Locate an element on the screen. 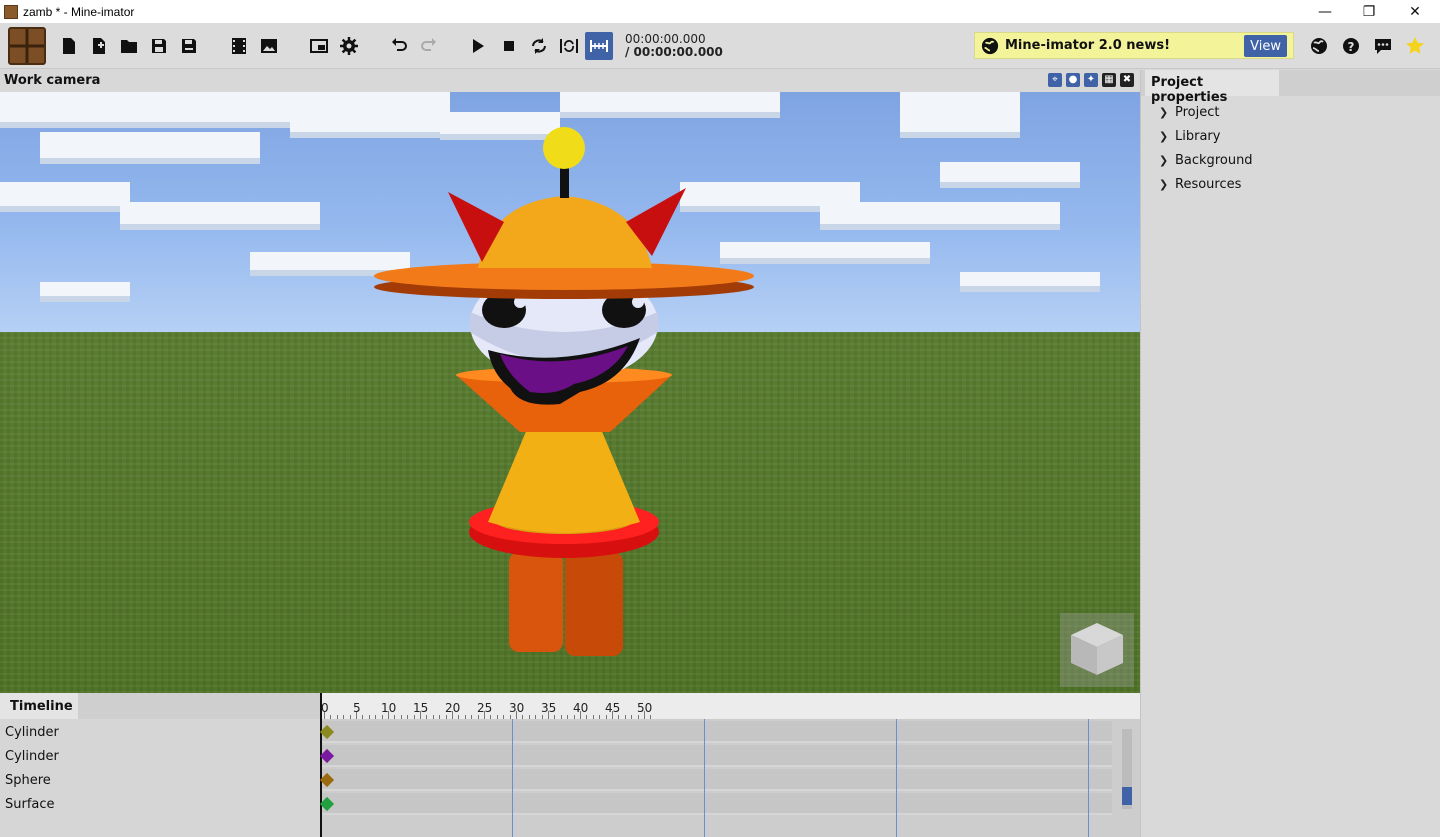 Image resolution: width=1440 pixels, height=837 pixels. render-image-icon is located at coordinates (269, 46).